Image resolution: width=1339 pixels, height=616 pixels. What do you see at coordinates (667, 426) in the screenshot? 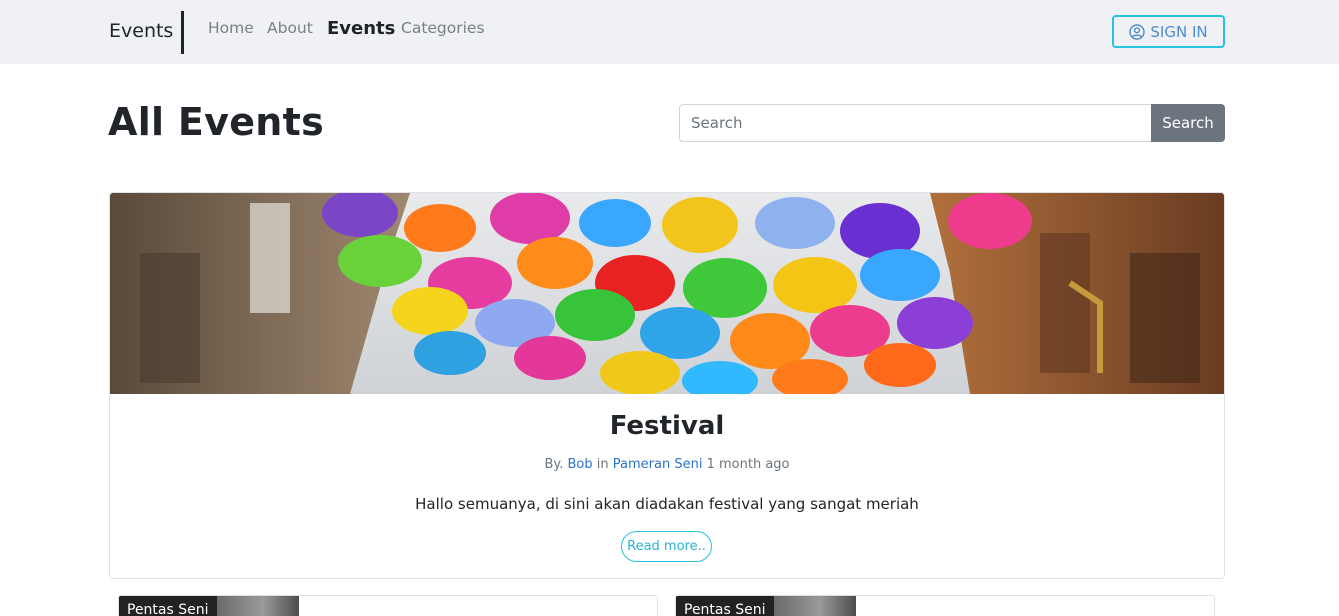
I see `event-title: Festival` at bounding box center [667, 426].